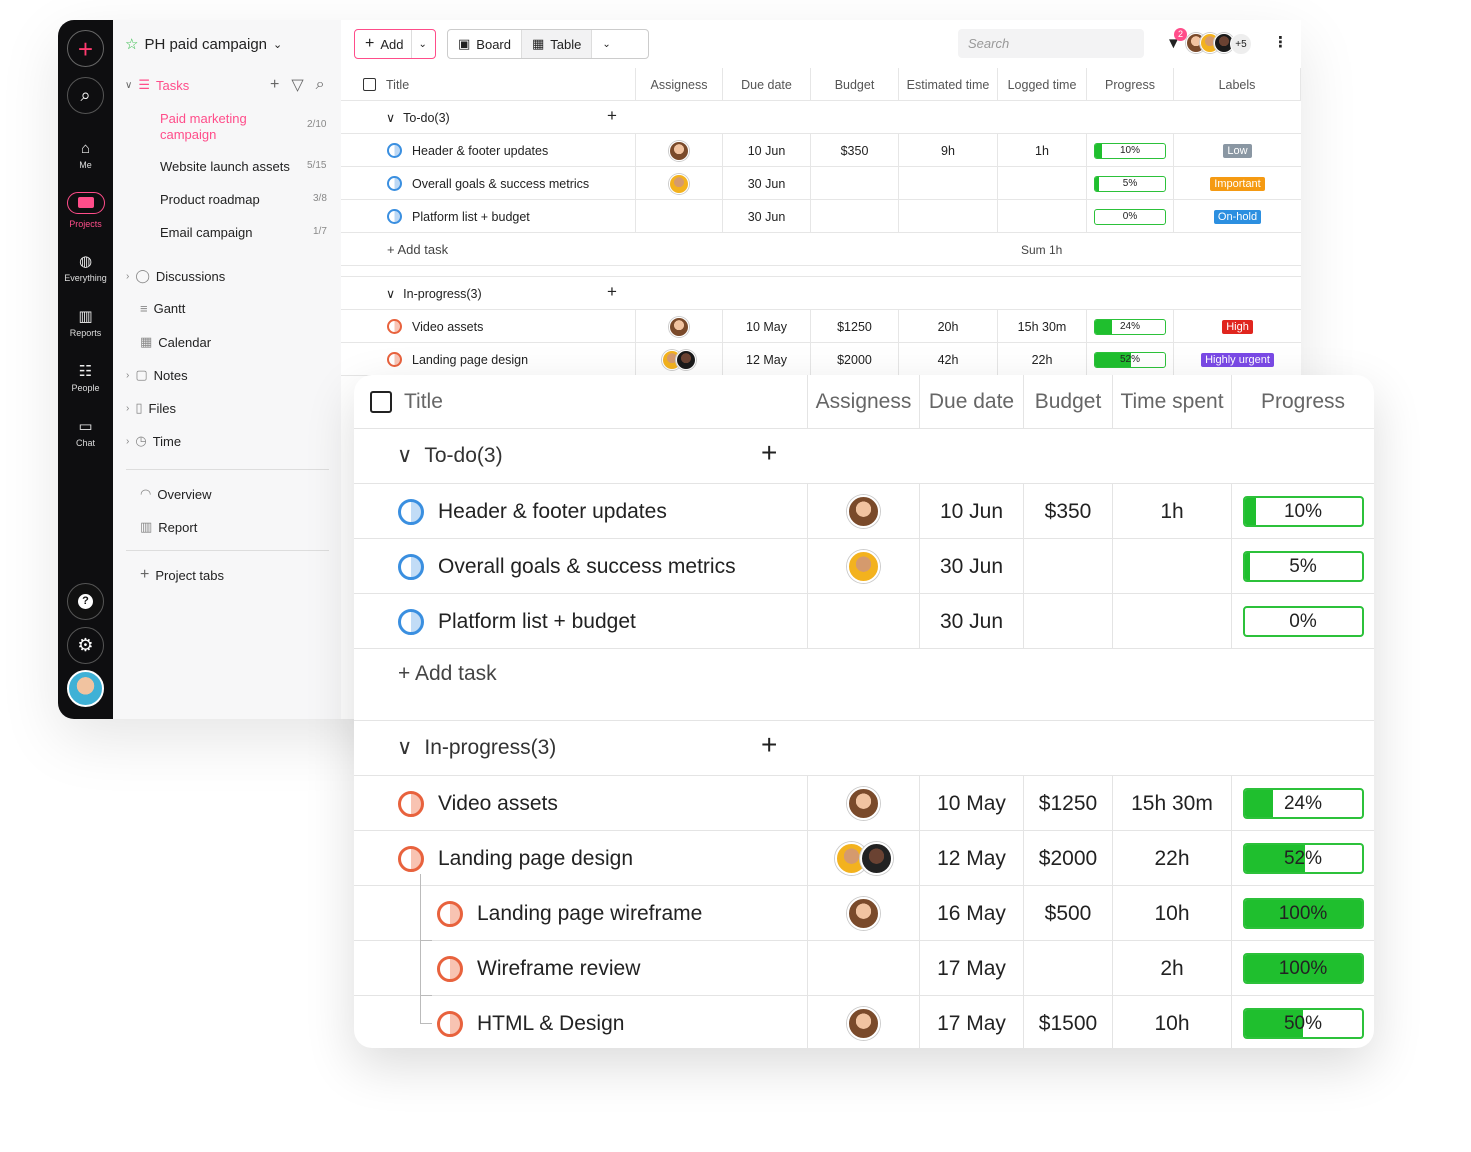 This screenshot has width=1471, height=1152. Describe the element at coordinates (606, 44) in the screenshot. I see `chevron-down-icon: ⌄` at that location.